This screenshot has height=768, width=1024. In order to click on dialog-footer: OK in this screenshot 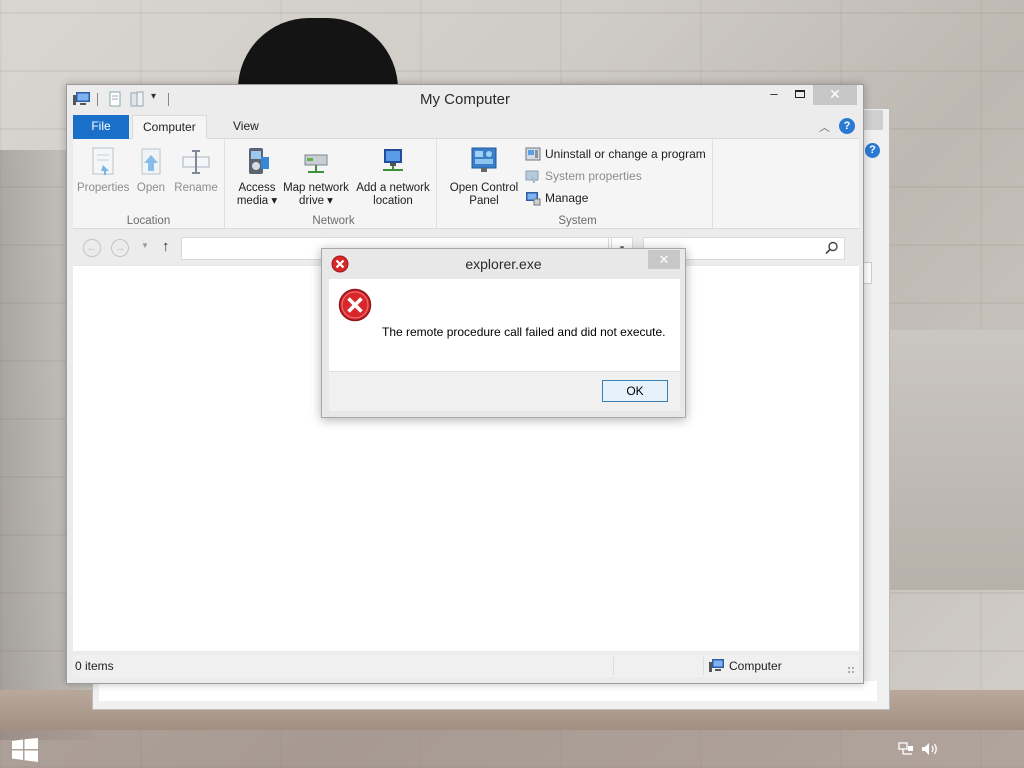, I will do `click(504, 391)`.